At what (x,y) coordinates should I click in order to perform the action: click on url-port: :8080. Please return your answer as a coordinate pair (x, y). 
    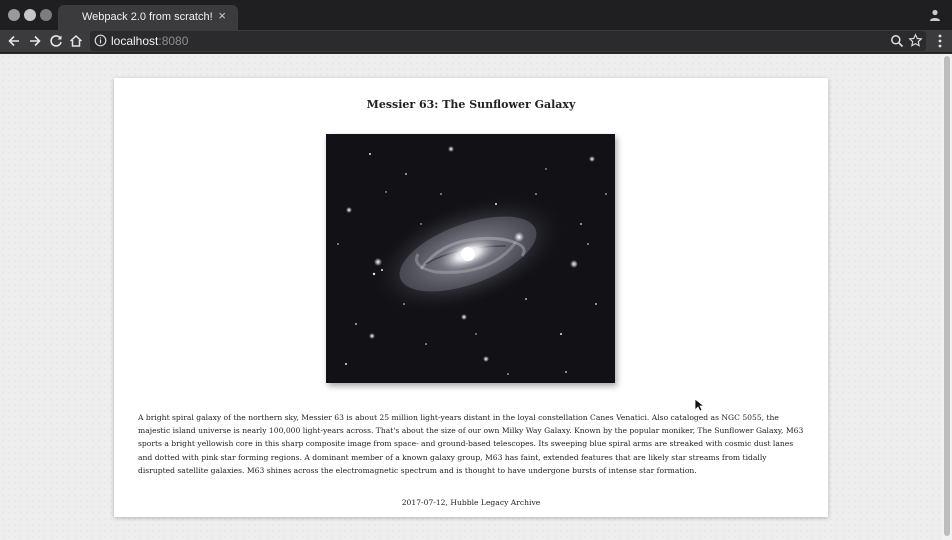
    Looking at the image, I should click on (173, 41).